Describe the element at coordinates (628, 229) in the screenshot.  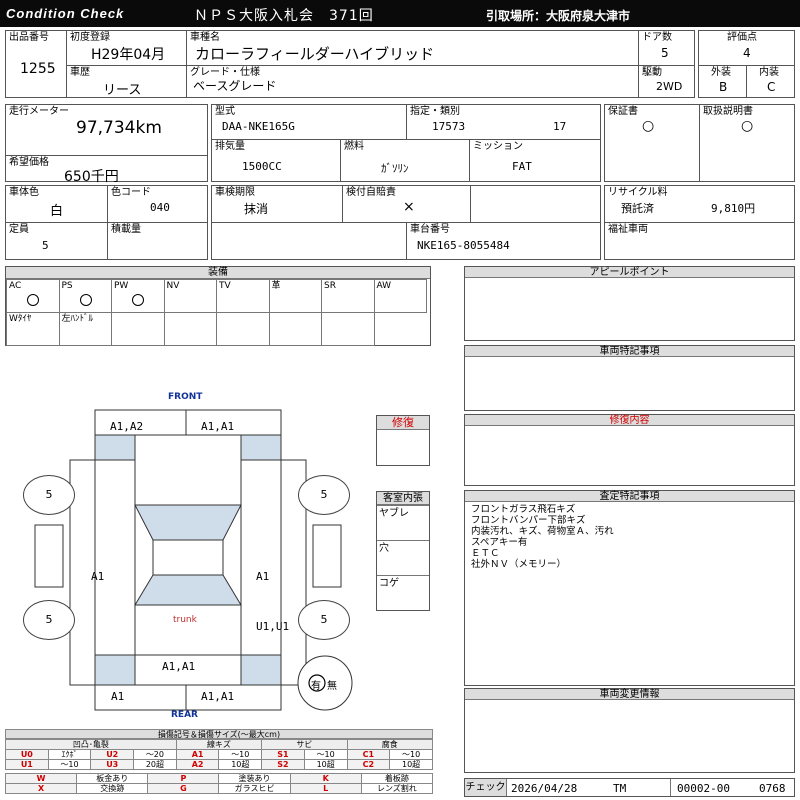
I see `welfare-label: 福祉車両` at that location.